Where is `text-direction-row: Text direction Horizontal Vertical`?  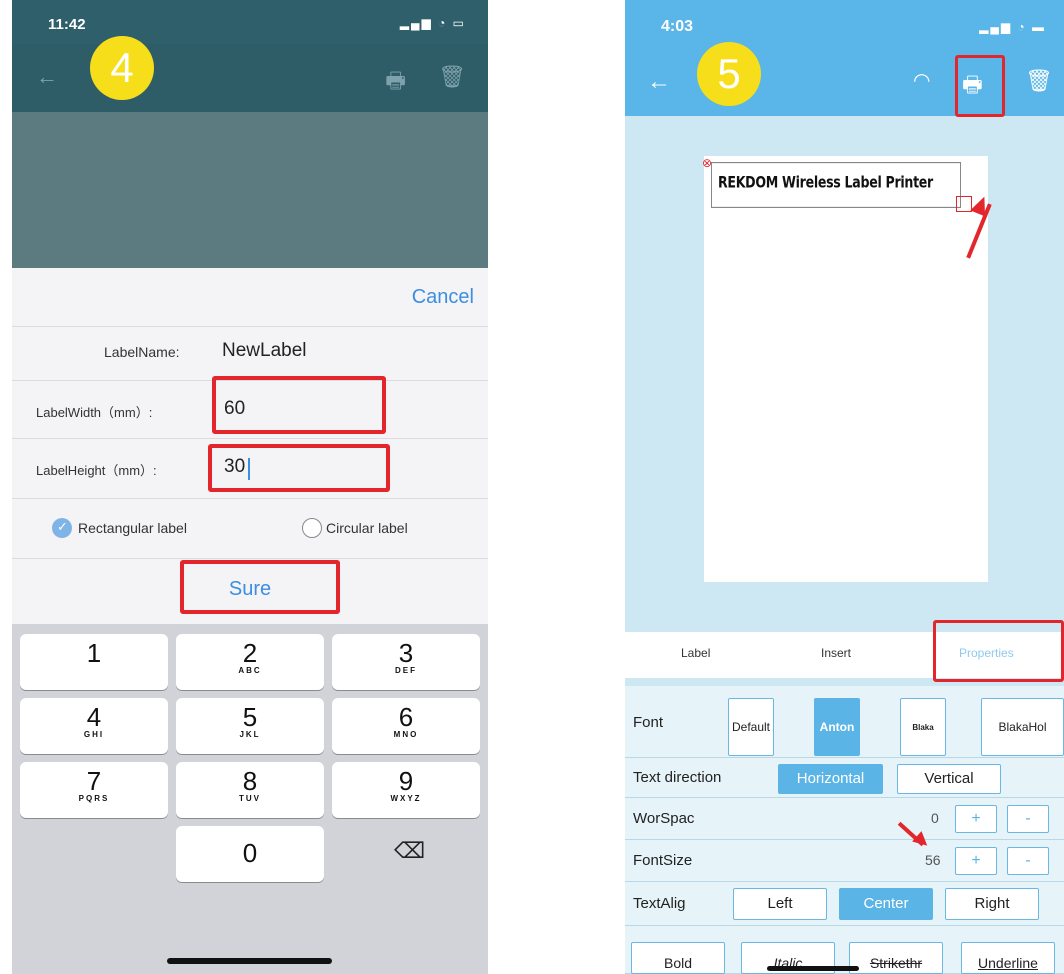 text-direction-row: Text direction Horizontal Vertical is located at coordinates (844, 778).